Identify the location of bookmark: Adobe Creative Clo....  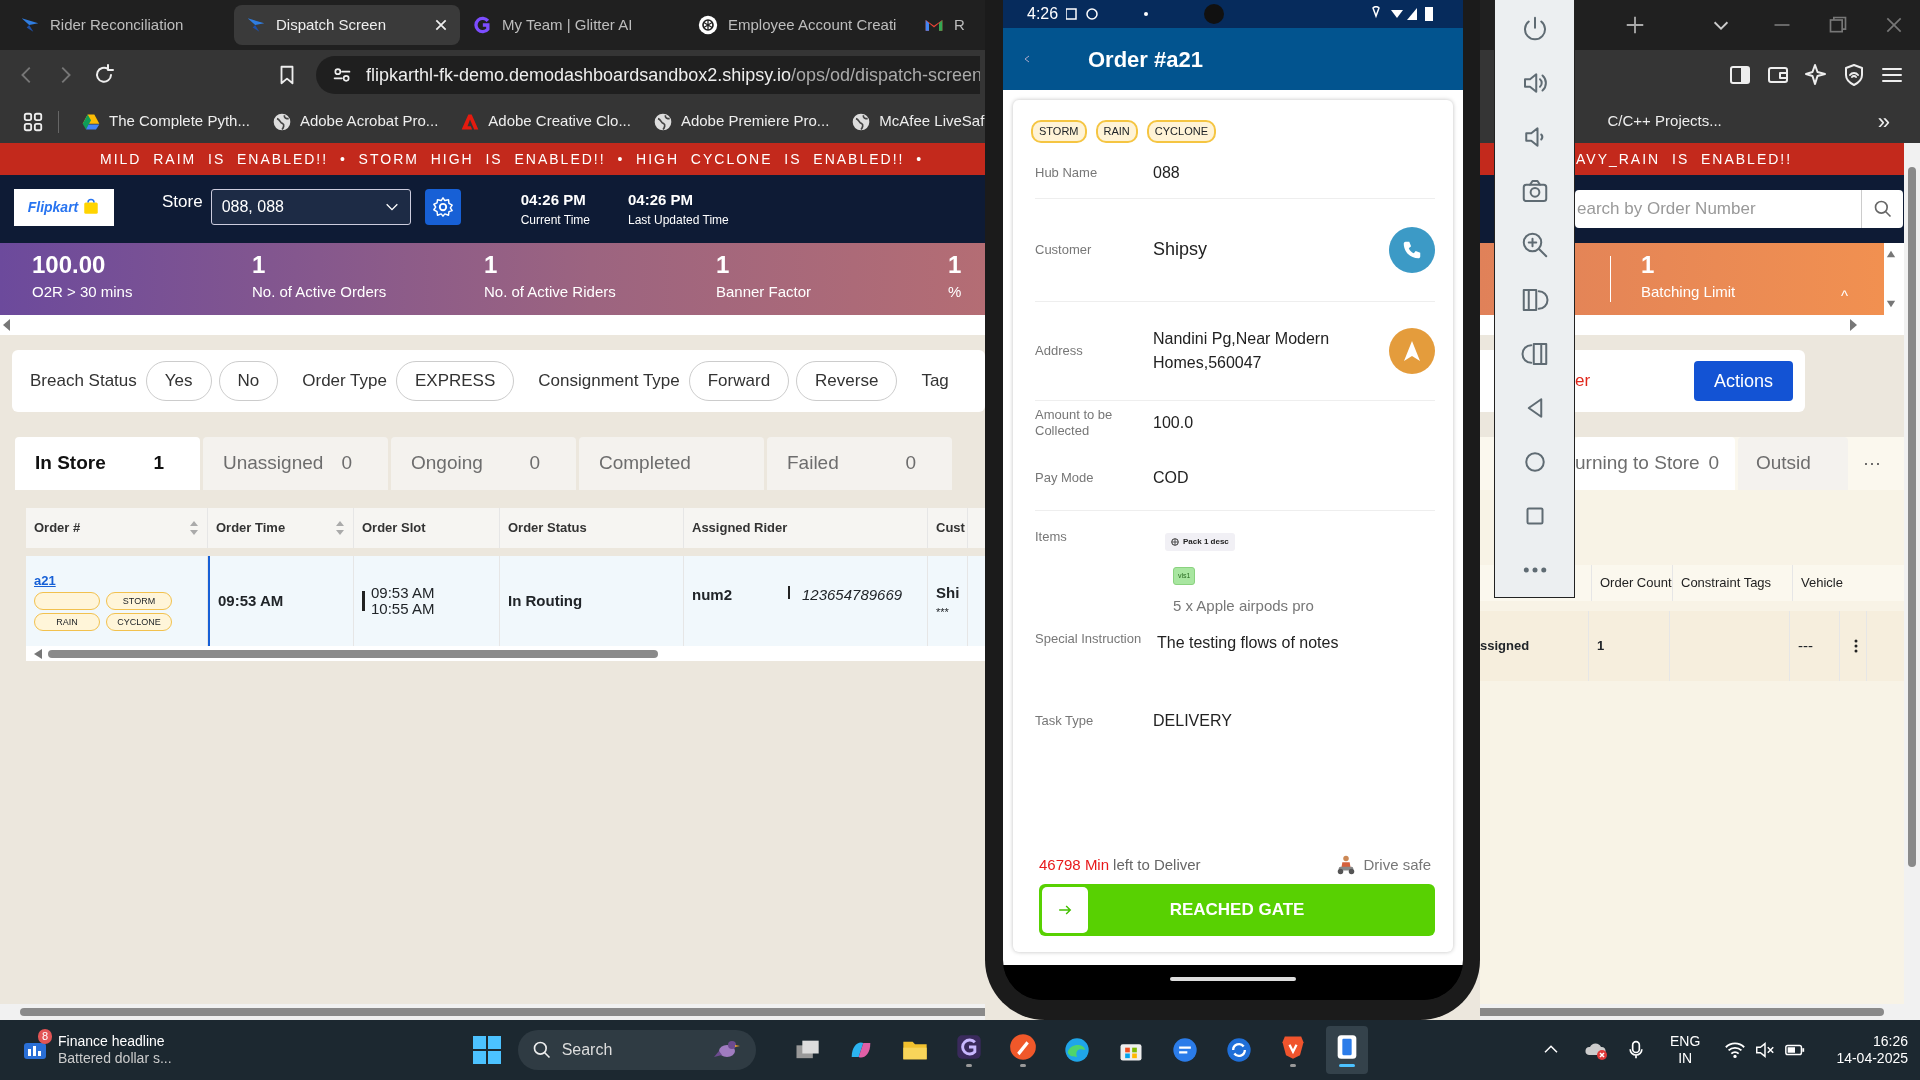
(545, 121).